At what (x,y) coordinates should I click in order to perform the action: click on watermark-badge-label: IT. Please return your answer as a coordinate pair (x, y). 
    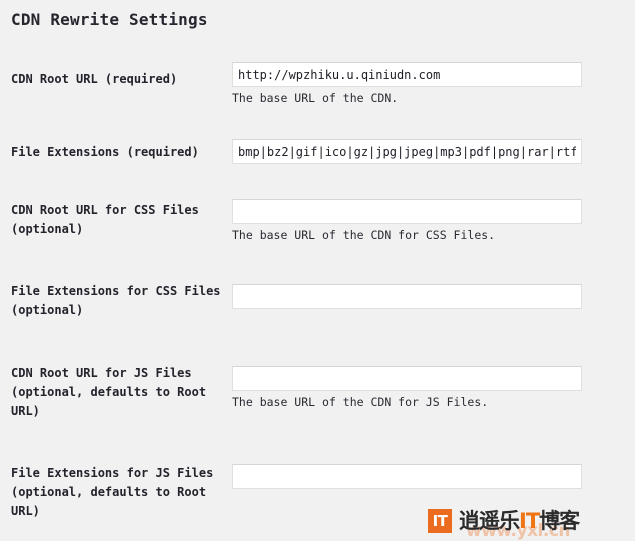
    Looking at the image, I should click on (440, 520).